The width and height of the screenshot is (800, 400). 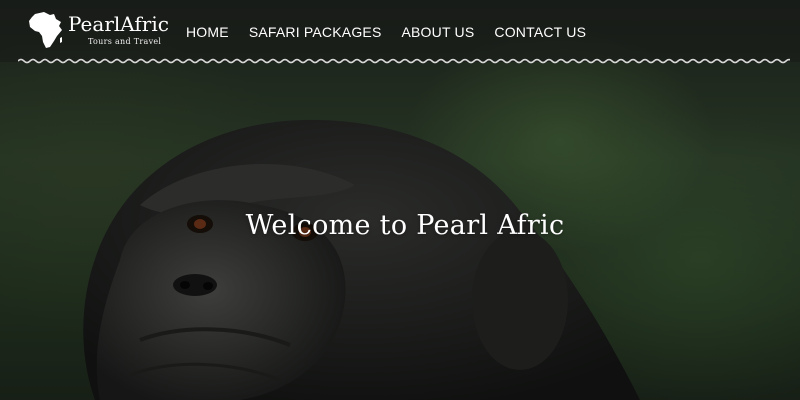 What do you see at coordinates (437, 32) in the screenshot?
I see `nav-about-us: ABOUT US` at bounding box center [437, 32].